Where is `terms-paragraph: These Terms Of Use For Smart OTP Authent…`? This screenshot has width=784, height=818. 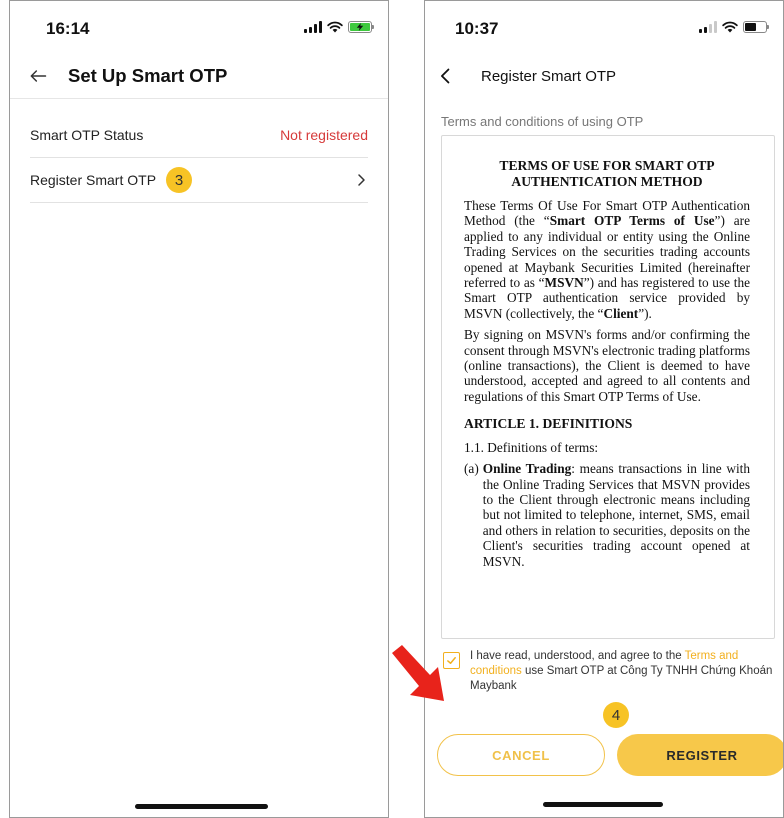 terms-paragraph: These Terms Of Use For Smart OTP Authent… is located at coordinates (607, 259).